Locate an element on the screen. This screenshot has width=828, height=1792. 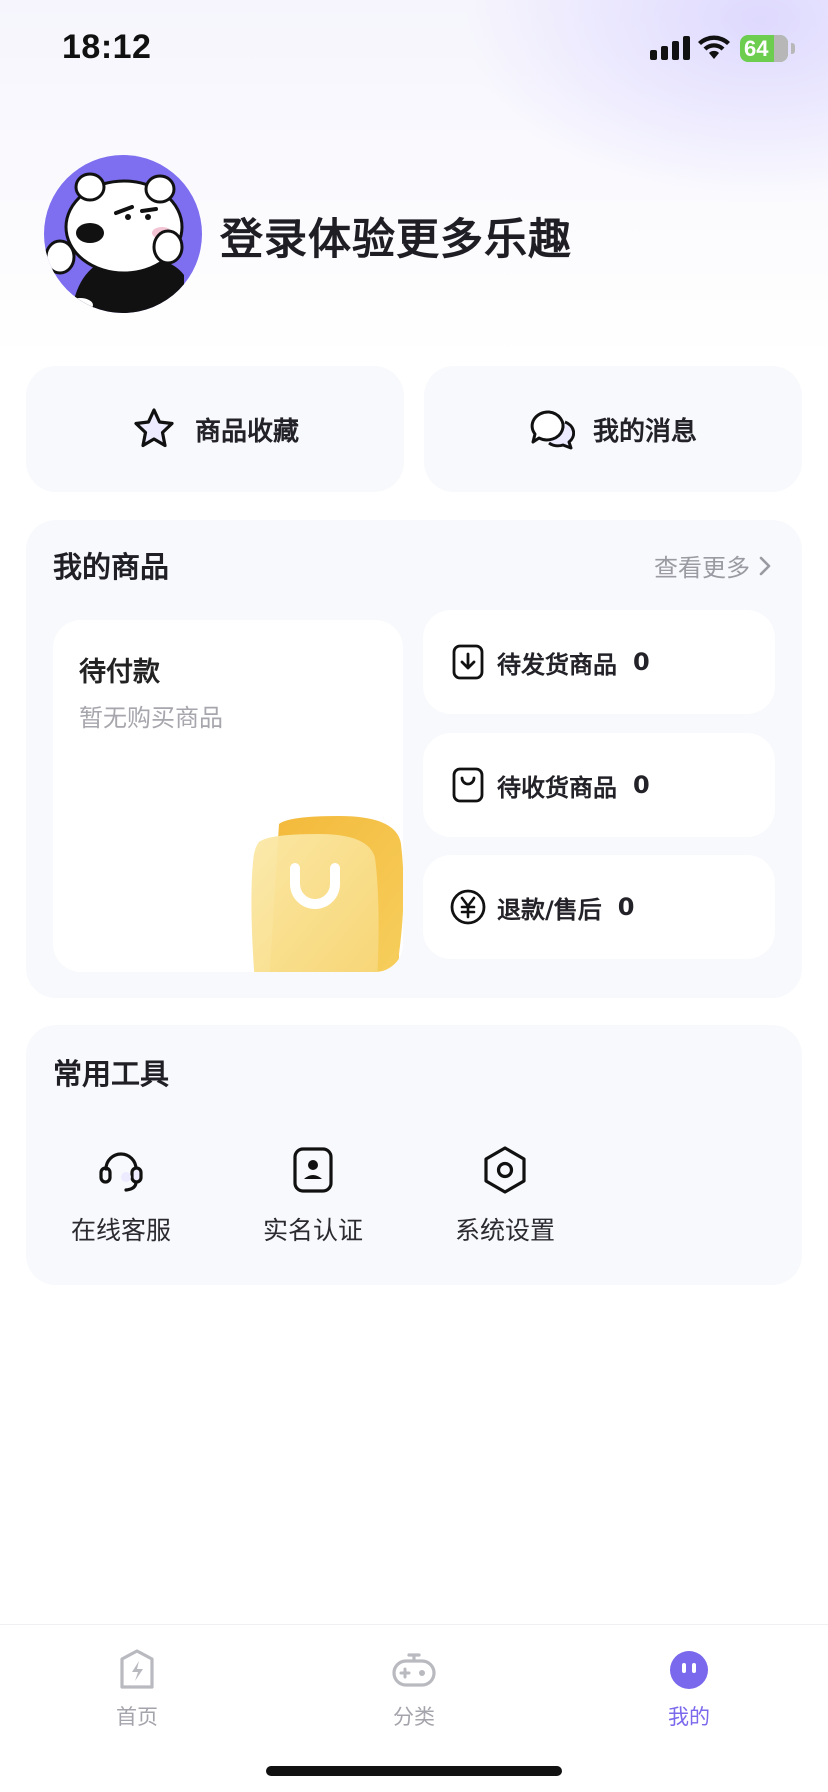
battery-tip is located at coordinates (793, 48).